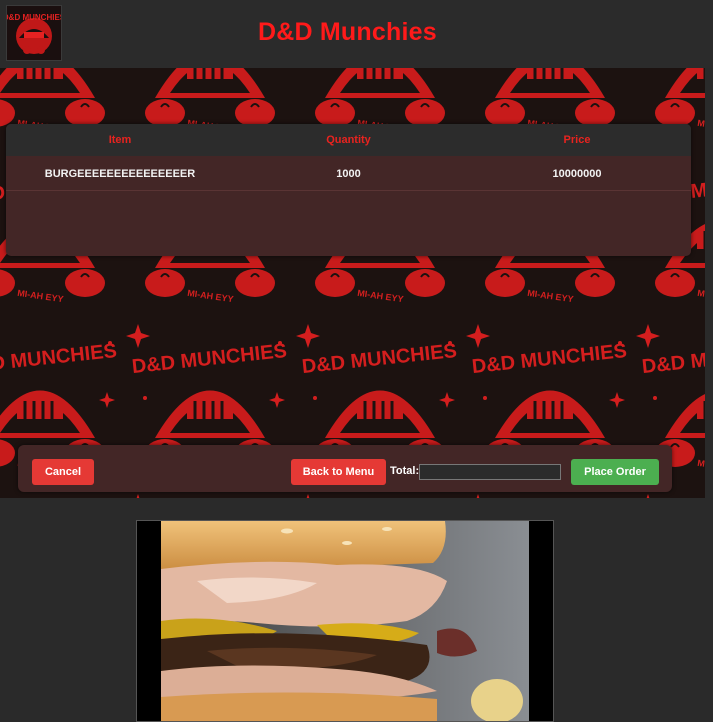 Image resolution: width=713 pixels, height=722 pixels. Describe the element at coordinates (120, 140) in the screenshot. I see `column-header-item: Item` at that location.